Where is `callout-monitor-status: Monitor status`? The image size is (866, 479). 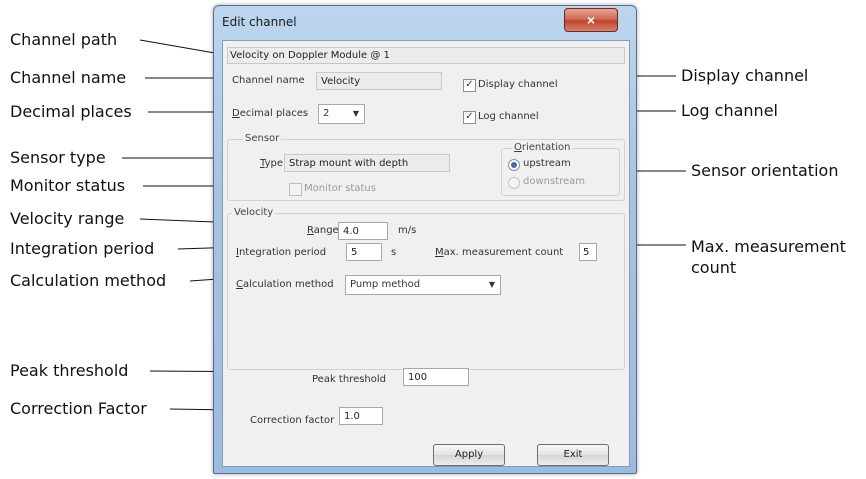 callout-monitor-status: Monitor status is located at coordinates (68, 185).